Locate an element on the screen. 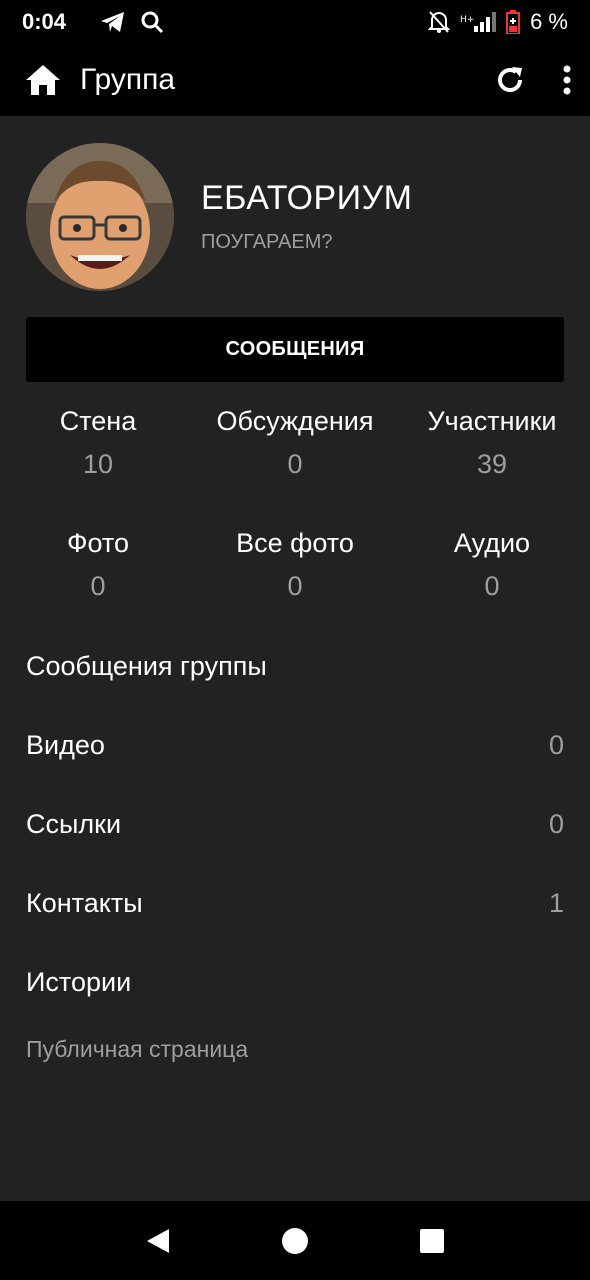 The width and height of the screenshot is (590, 1280). page-title: Группа is located at coordinates (128, 79).